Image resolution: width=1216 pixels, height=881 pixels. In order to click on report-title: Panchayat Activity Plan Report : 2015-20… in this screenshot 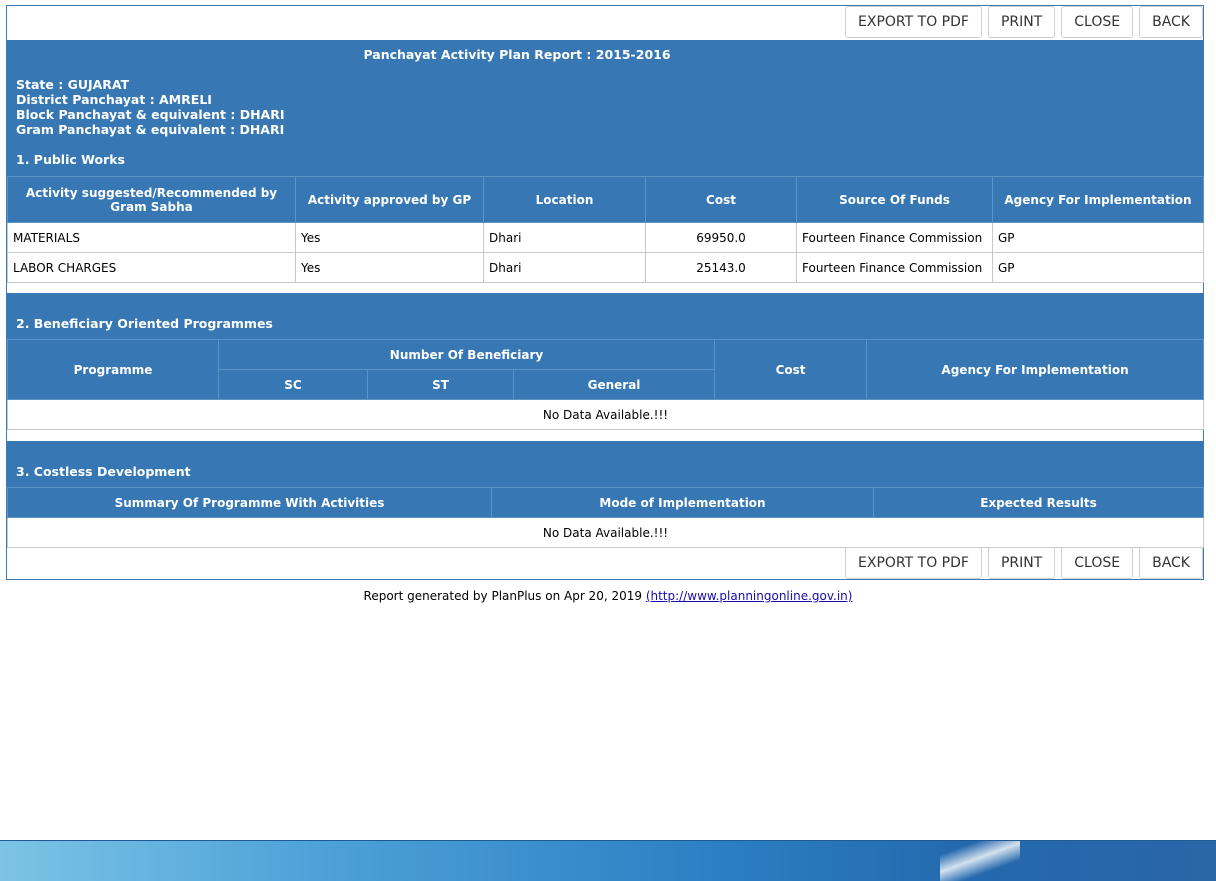, I will do `click(517, 54)`.